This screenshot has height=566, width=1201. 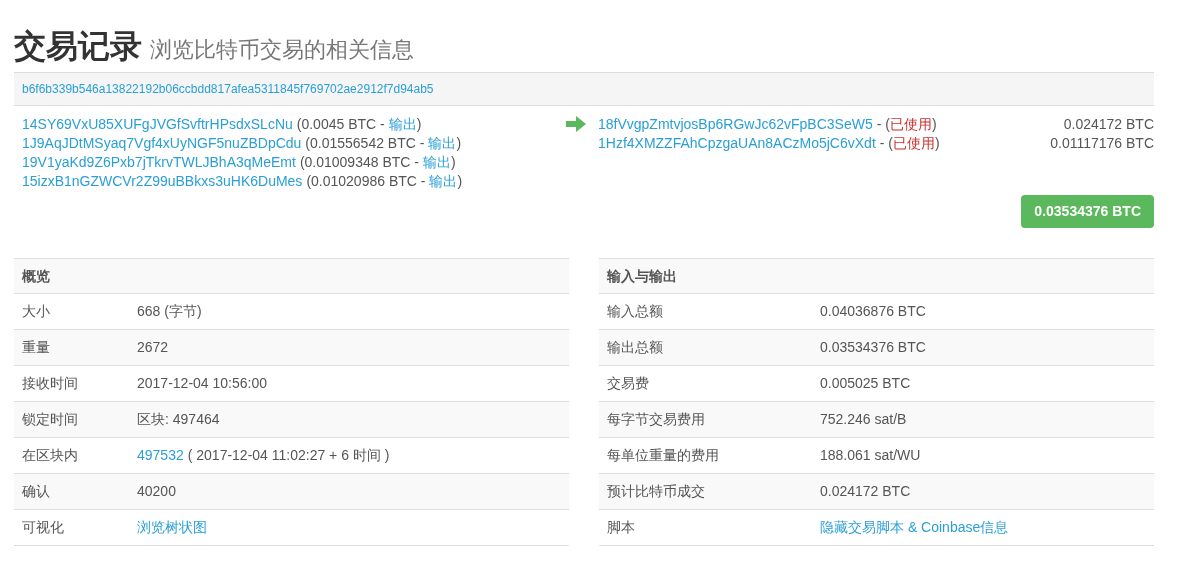 What do you see at coordinates (291, 276) in the screenshot?
I see `table-header: 概览` at bounding box center [291, 276].